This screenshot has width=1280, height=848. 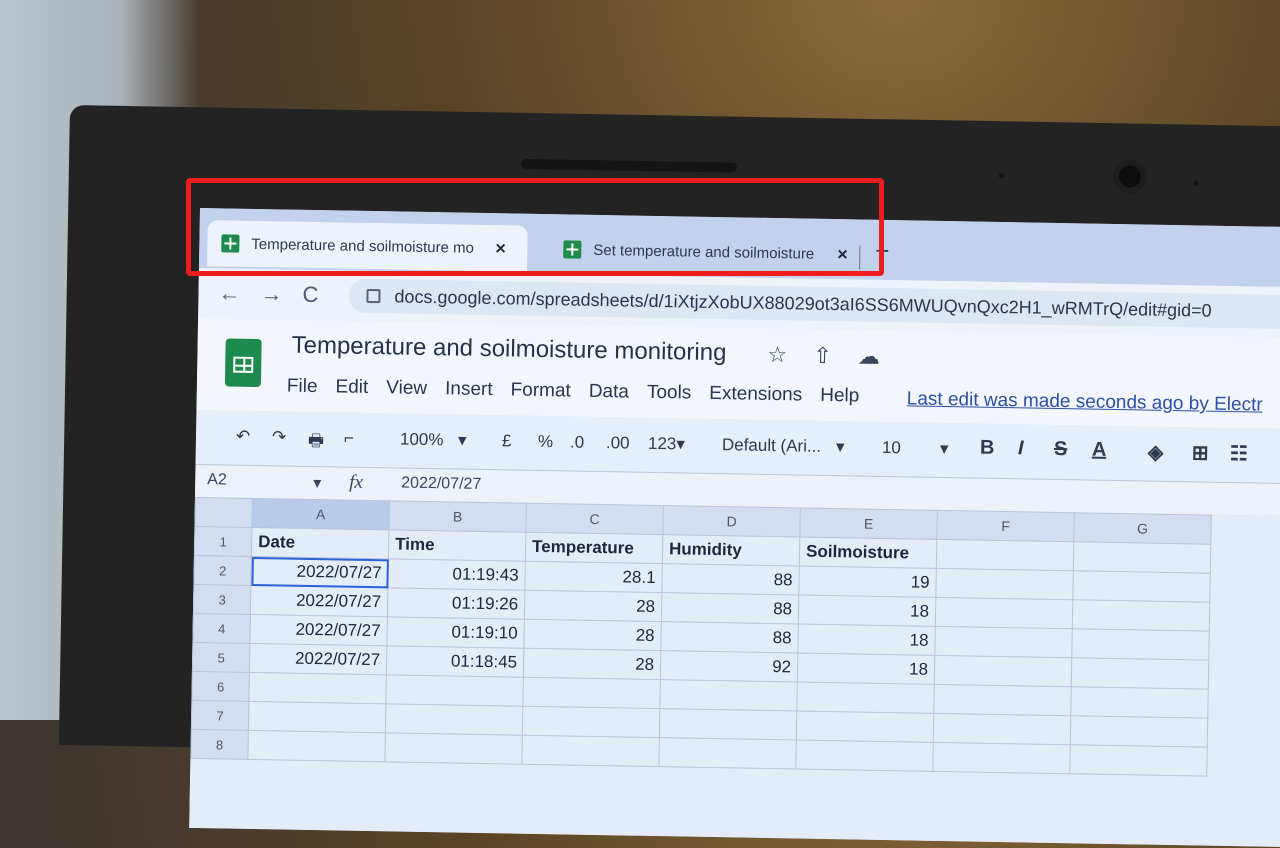 I want to click on strikethrough-button: S, so click(x=1061, y=449).